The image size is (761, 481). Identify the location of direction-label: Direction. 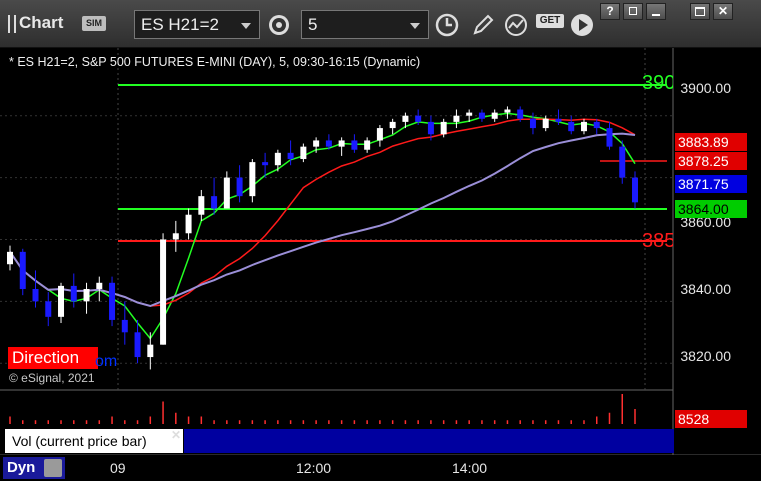
(53, 358).